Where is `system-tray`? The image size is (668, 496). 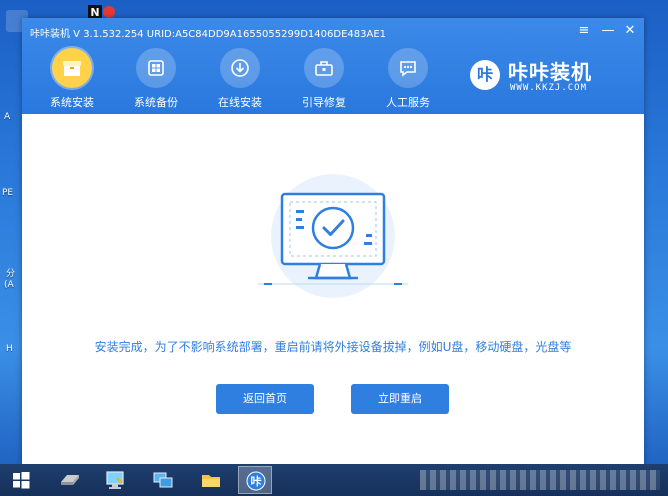 system-tray is located at coordinates (540, 480).